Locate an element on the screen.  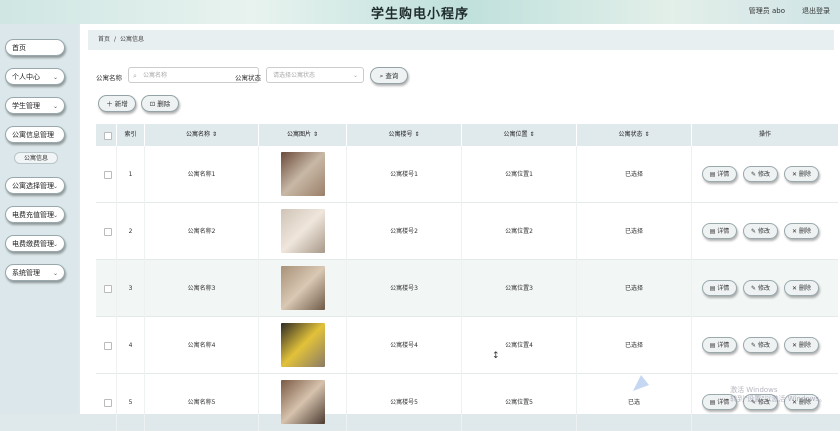
sidebar-item-electric-recharge: 电费充值管理 ⌄ is located at coordinates (35, 214).